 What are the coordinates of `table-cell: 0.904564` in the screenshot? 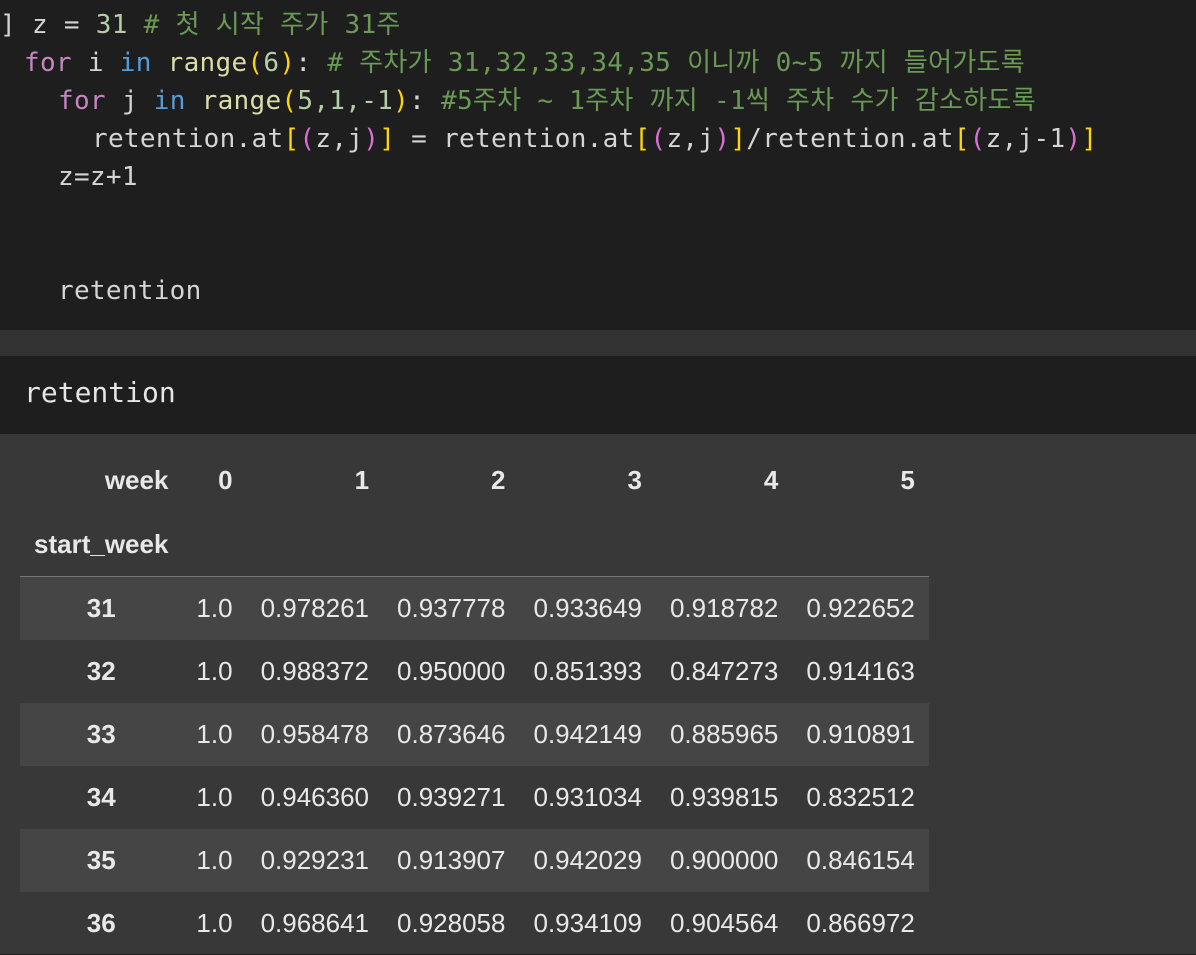 It's located at (724, 922).